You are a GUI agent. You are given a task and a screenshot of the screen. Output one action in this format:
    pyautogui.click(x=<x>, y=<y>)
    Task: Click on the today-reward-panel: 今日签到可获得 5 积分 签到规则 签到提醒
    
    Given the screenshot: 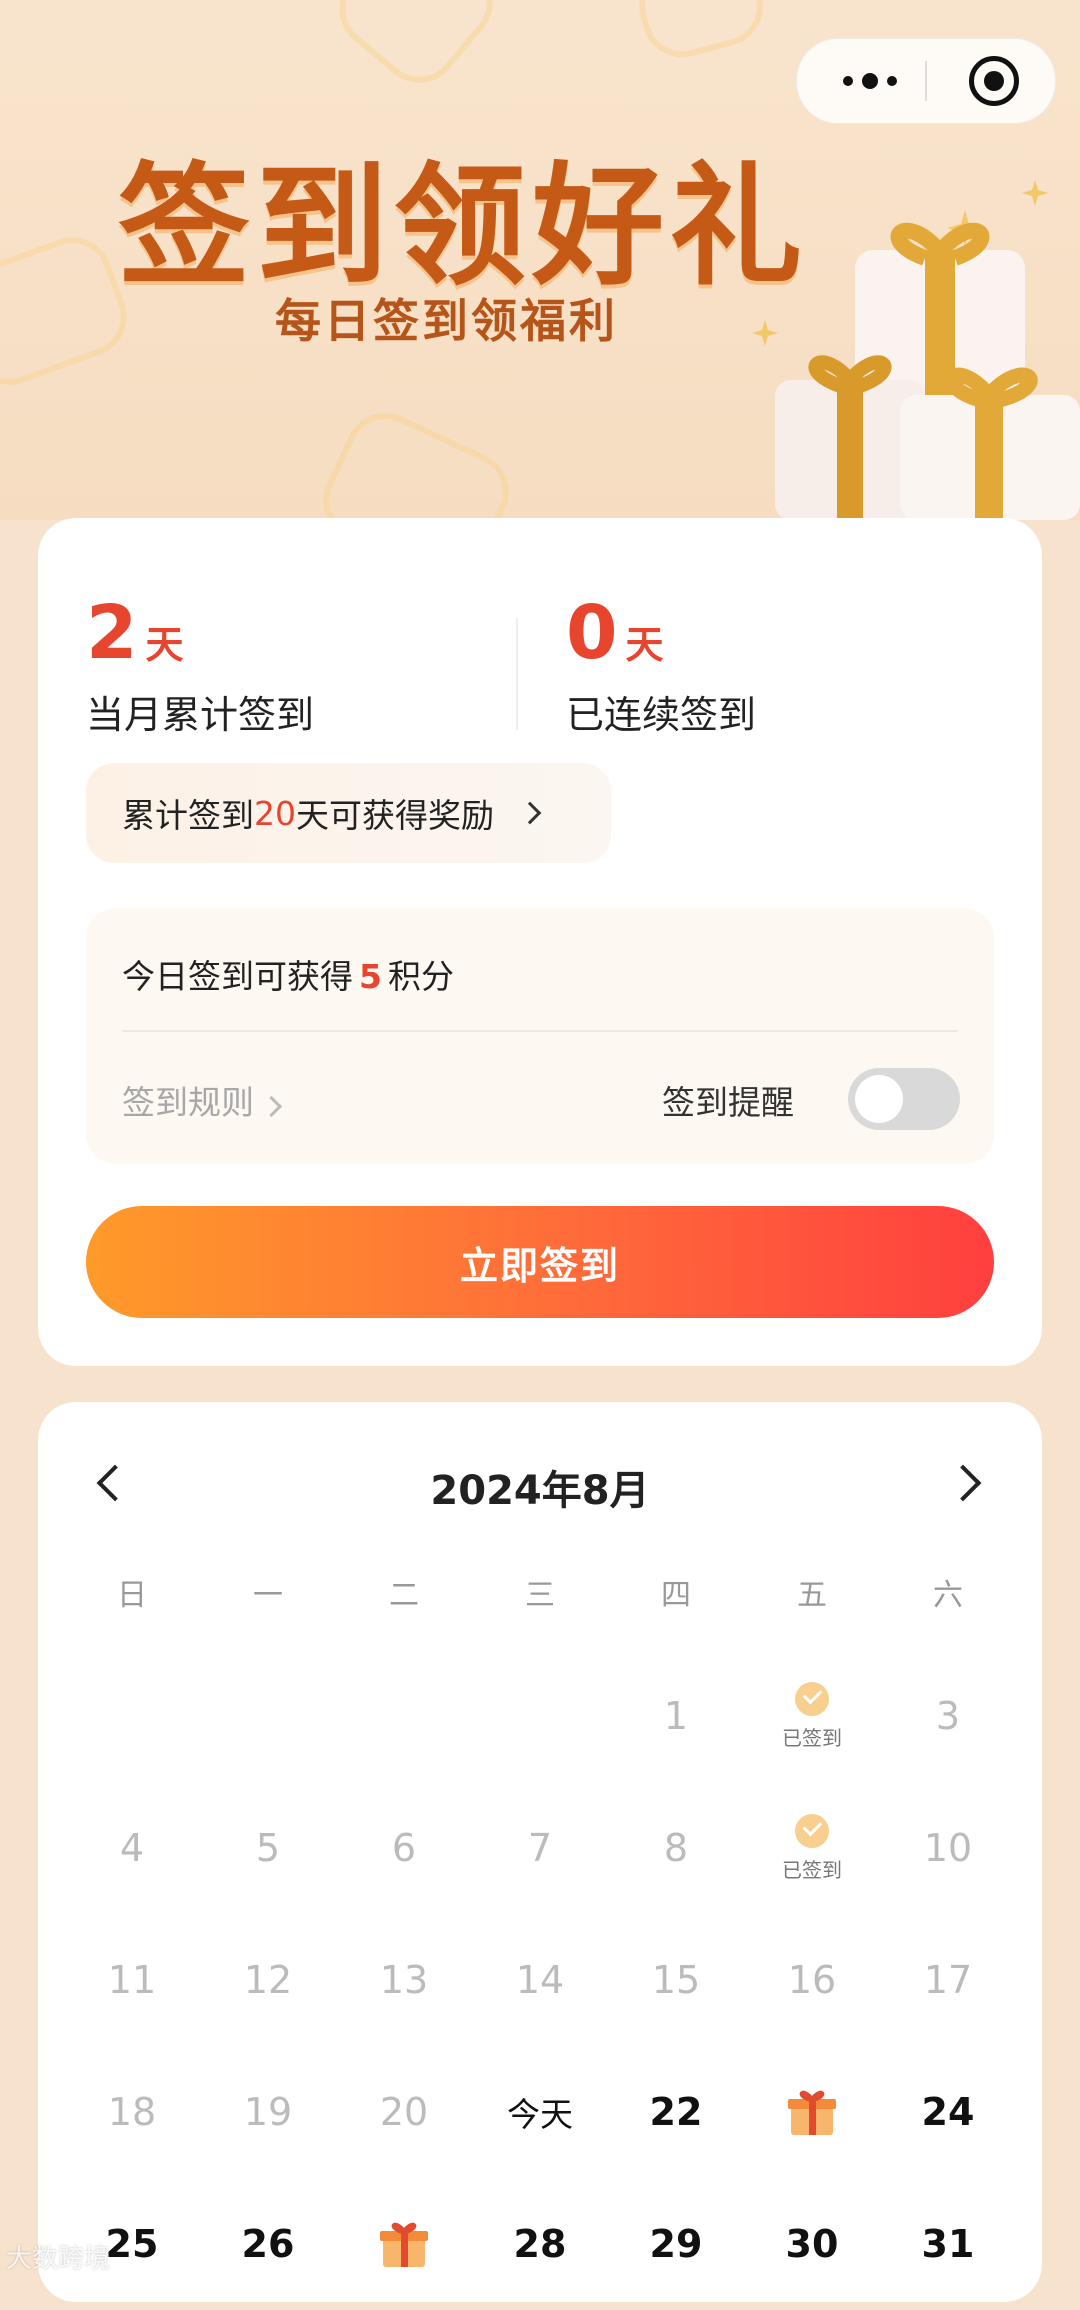 What is the action you would take?
    pyautogui.click(x=540, y=1036)
    